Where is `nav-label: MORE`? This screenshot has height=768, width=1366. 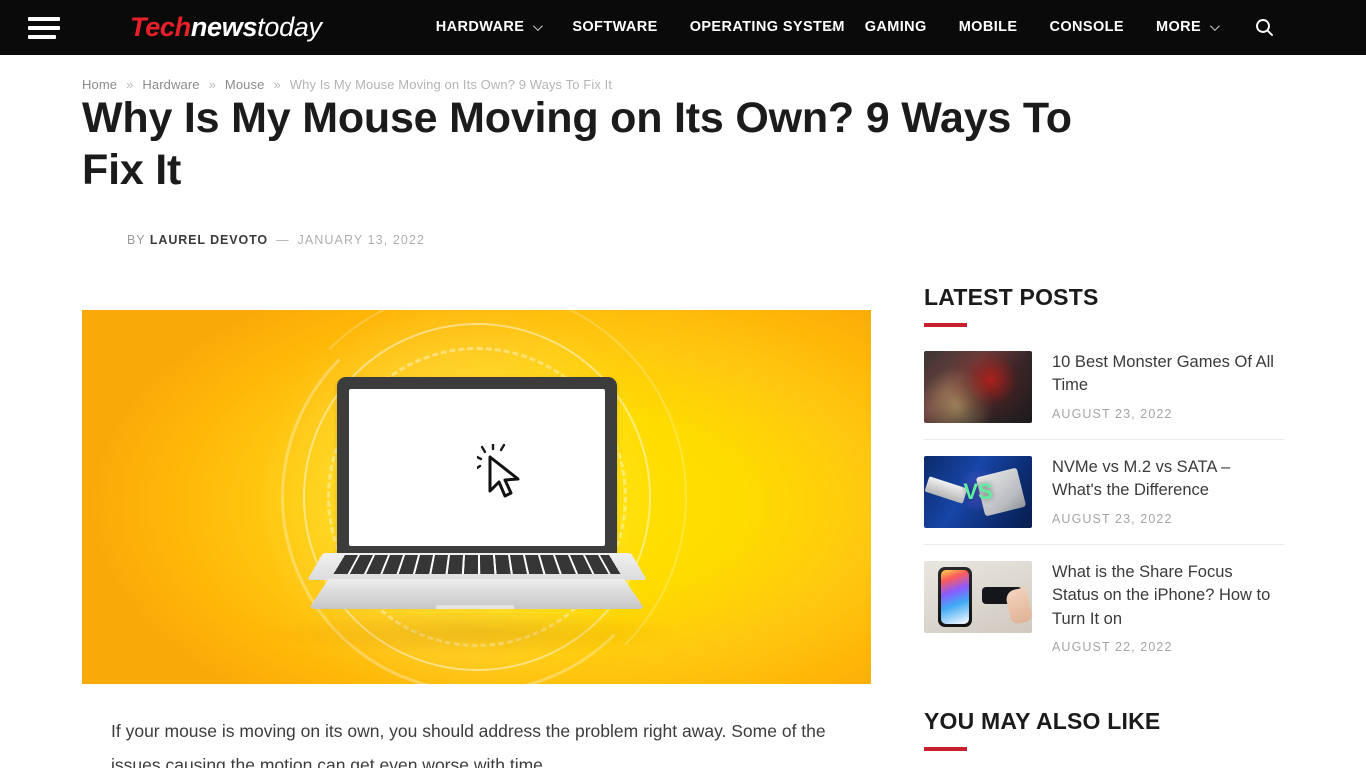
nav-label: MORE is located at coordinates (1179, 27).